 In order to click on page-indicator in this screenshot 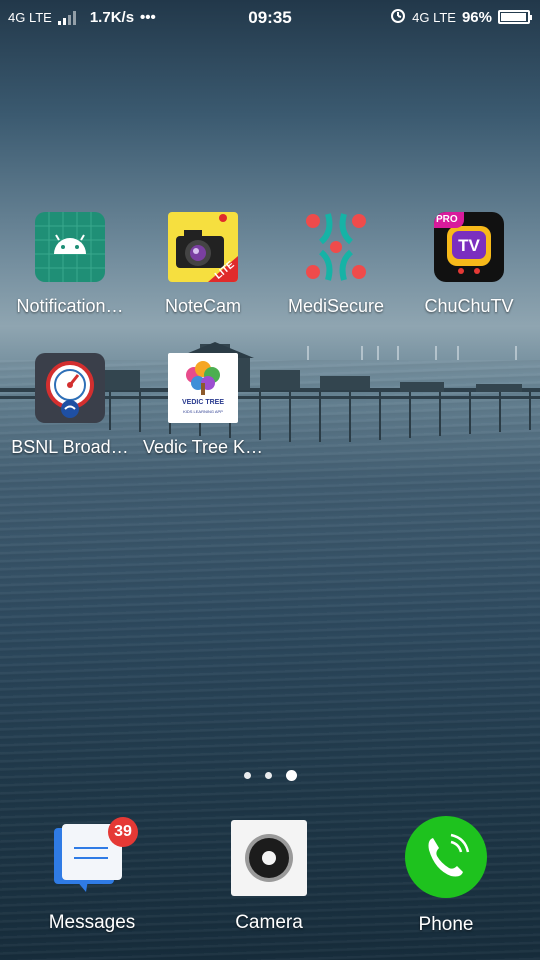, I will do `click(270, 775)`.